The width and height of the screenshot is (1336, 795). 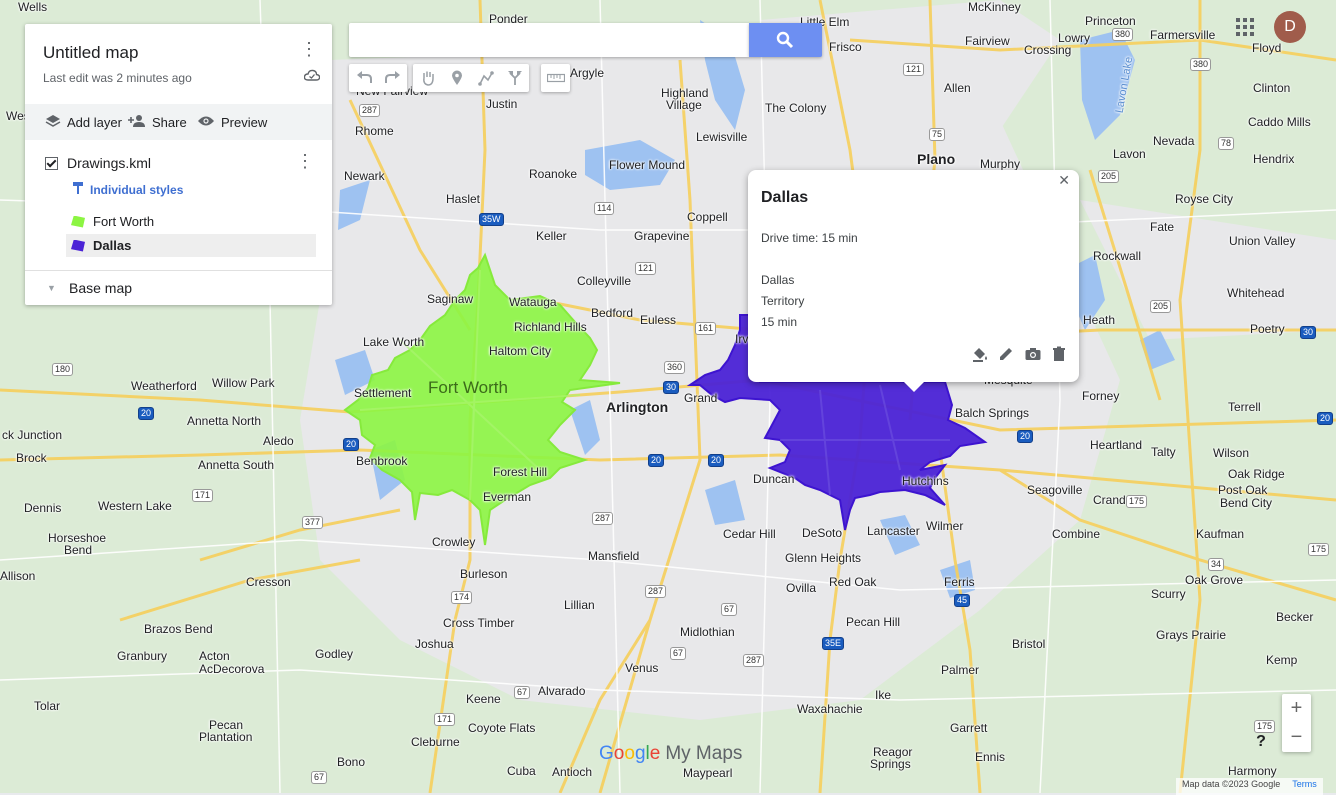 What do you see at coordinates (1064, 180) in the screenshot?
I see `close-icon: ✕` at bounding box center [1064, 180].